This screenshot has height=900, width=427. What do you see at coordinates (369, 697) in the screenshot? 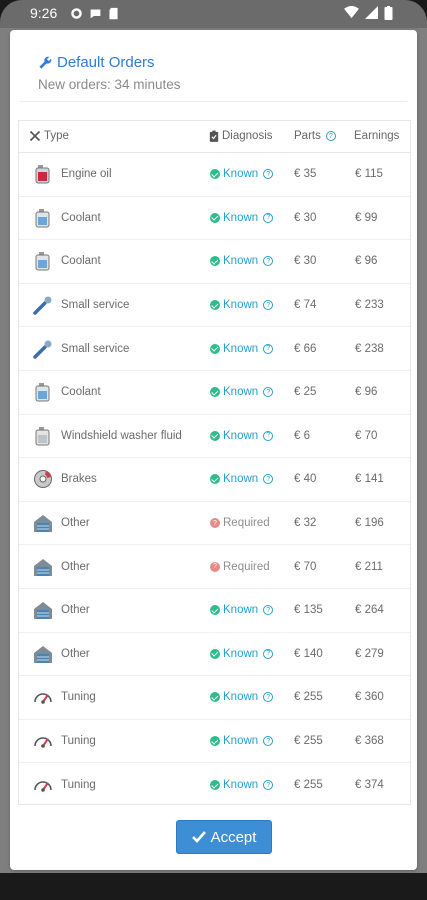
I see `cell-earnings: € 360` at bounding box center [369, 697].